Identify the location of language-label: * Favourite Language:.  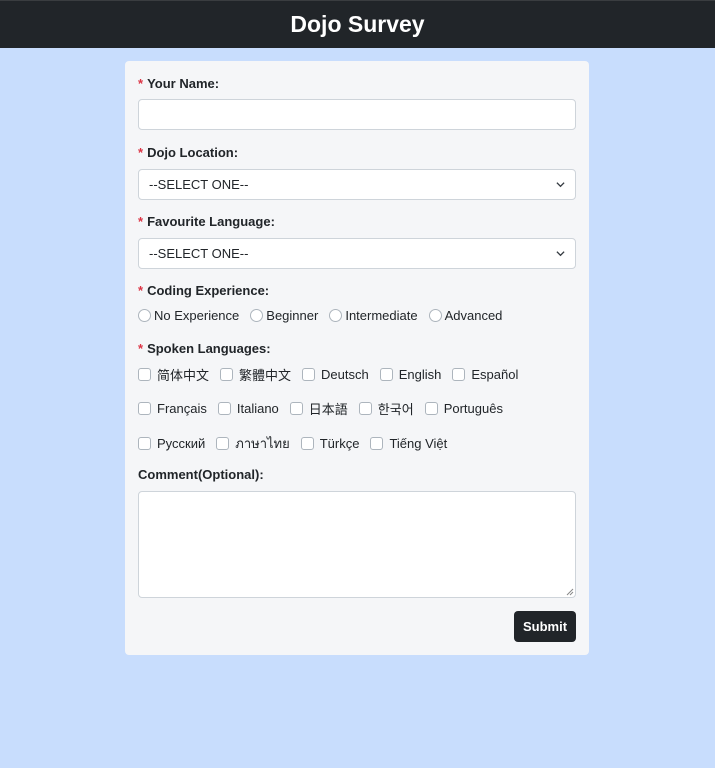
(206, 222).